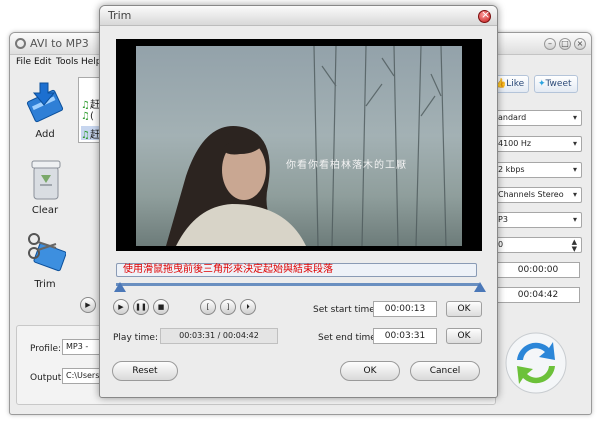 Image resolution: width=600 pixels, height=425 pixels. What do you see at coordinates (565, 44) in the screenshot?
I see `maximize-icon: □` at bounding box center [565, 44].